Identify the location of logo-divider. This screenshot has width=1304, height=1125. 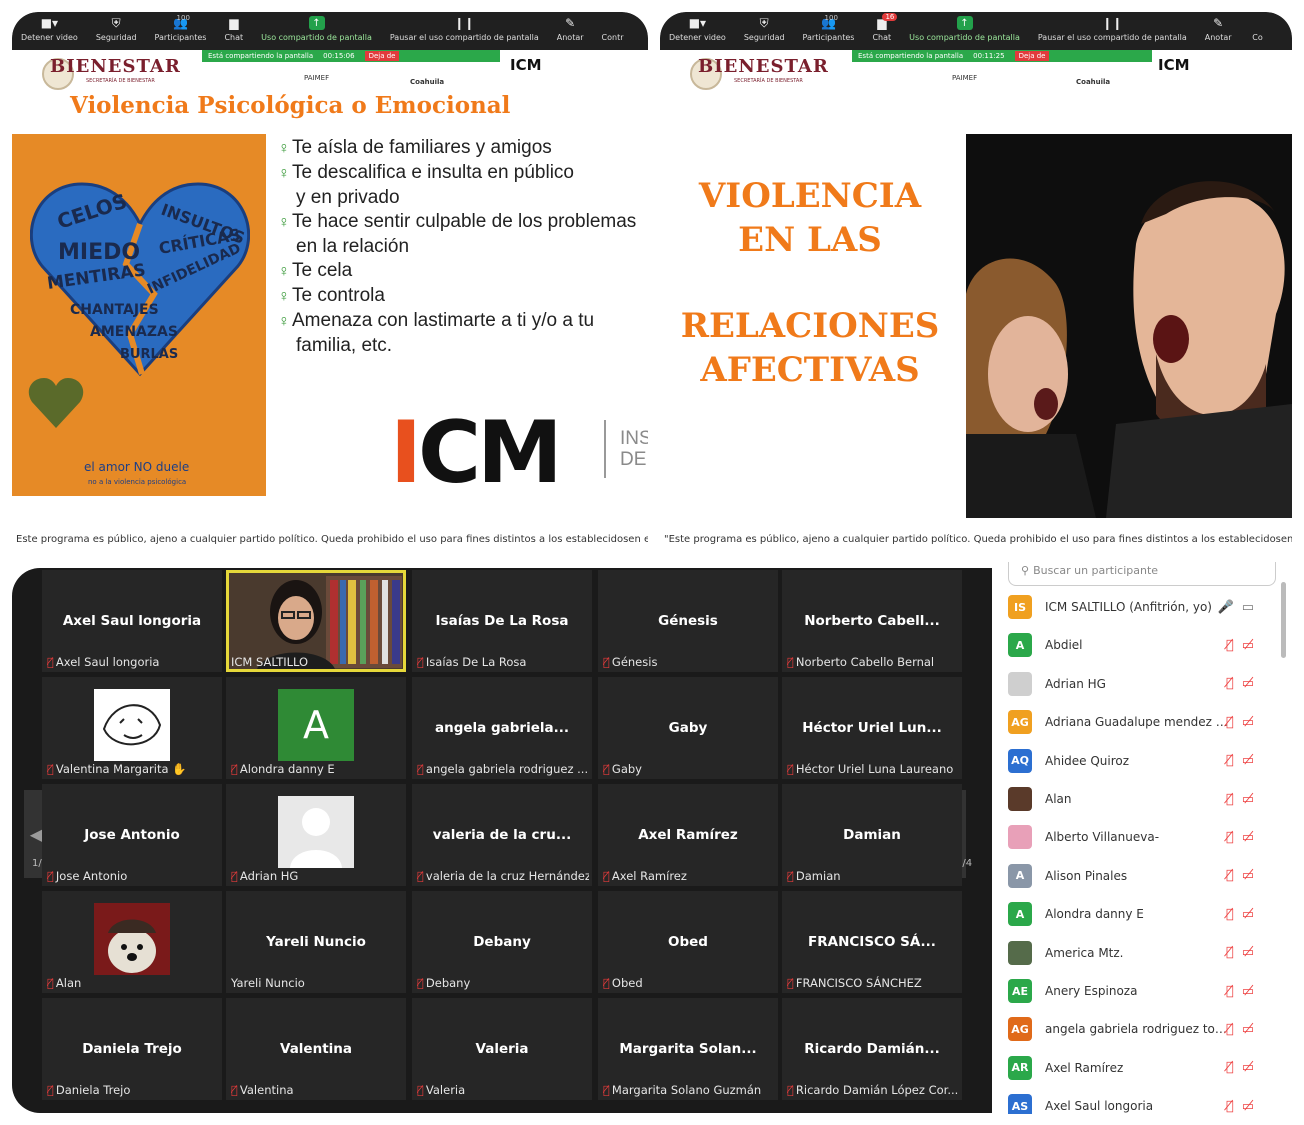
(605, 449).